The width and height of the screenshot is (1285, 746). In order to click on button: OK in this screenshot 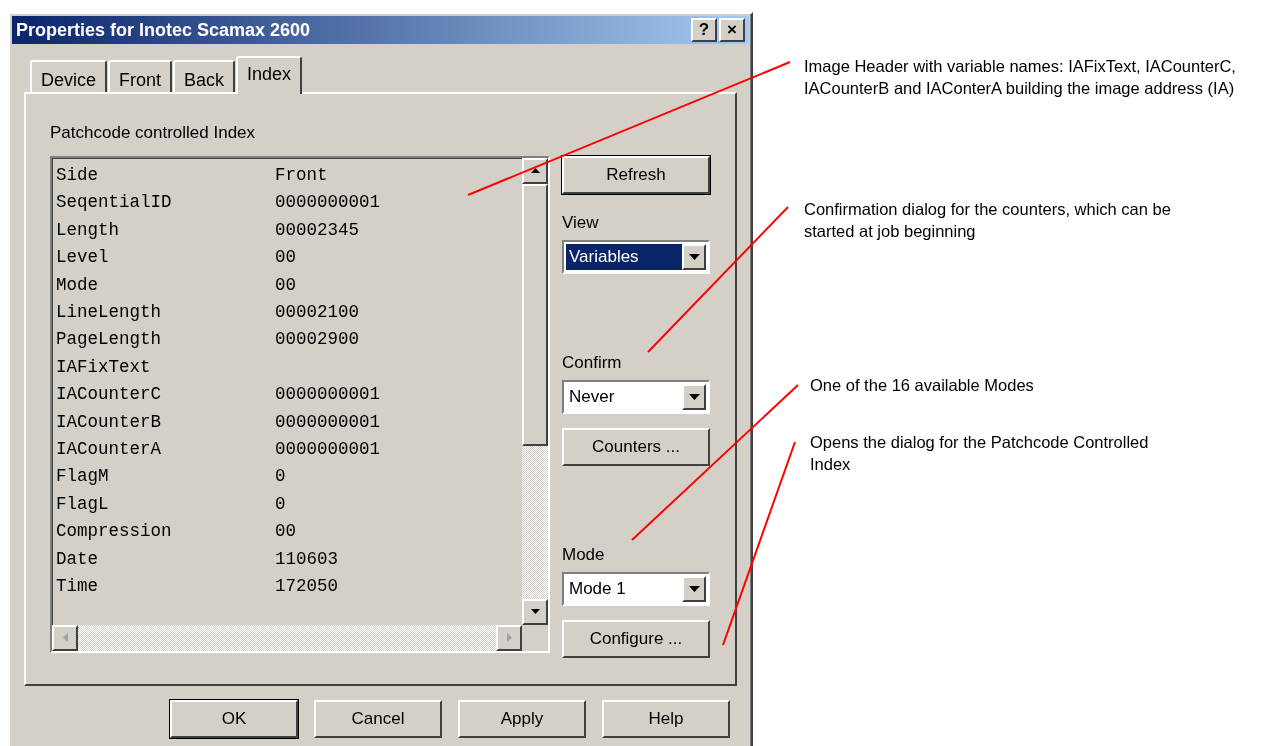, I will do `click(234, 719)`.